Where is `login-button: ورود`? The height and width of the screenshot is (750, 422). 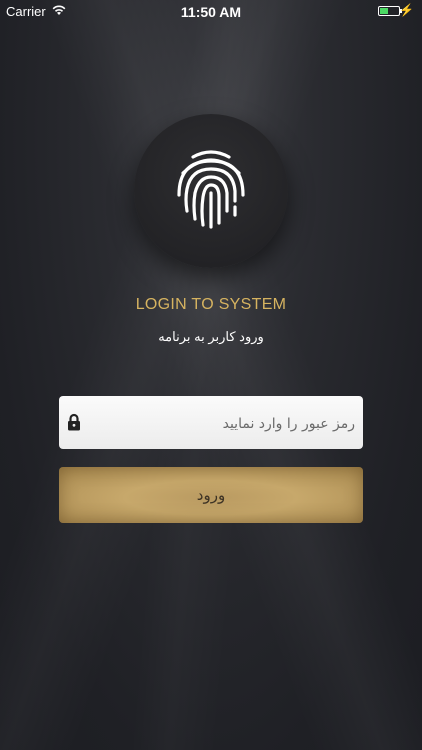
login-button: ورود is located at coordinates (211, 495).